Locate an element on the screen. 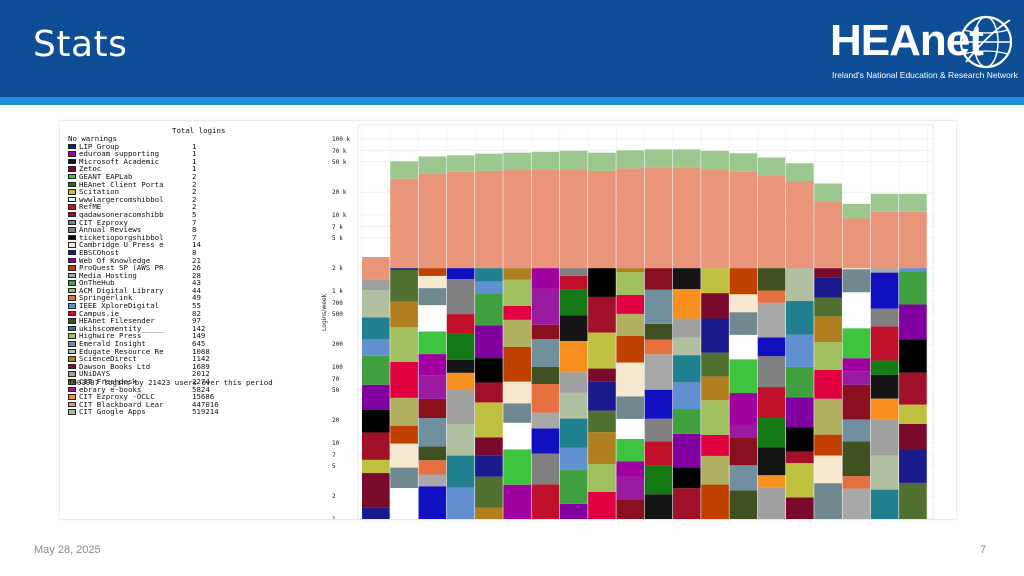  legend-item: CIT Google Apps 519214 is located at coordinates (193, 412).